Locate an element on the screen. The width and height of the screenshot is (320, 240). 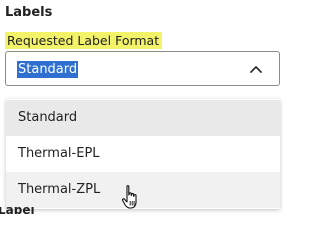
option-thermal-zpl: Thermal-ZPL is located at coordinates (143, 190).